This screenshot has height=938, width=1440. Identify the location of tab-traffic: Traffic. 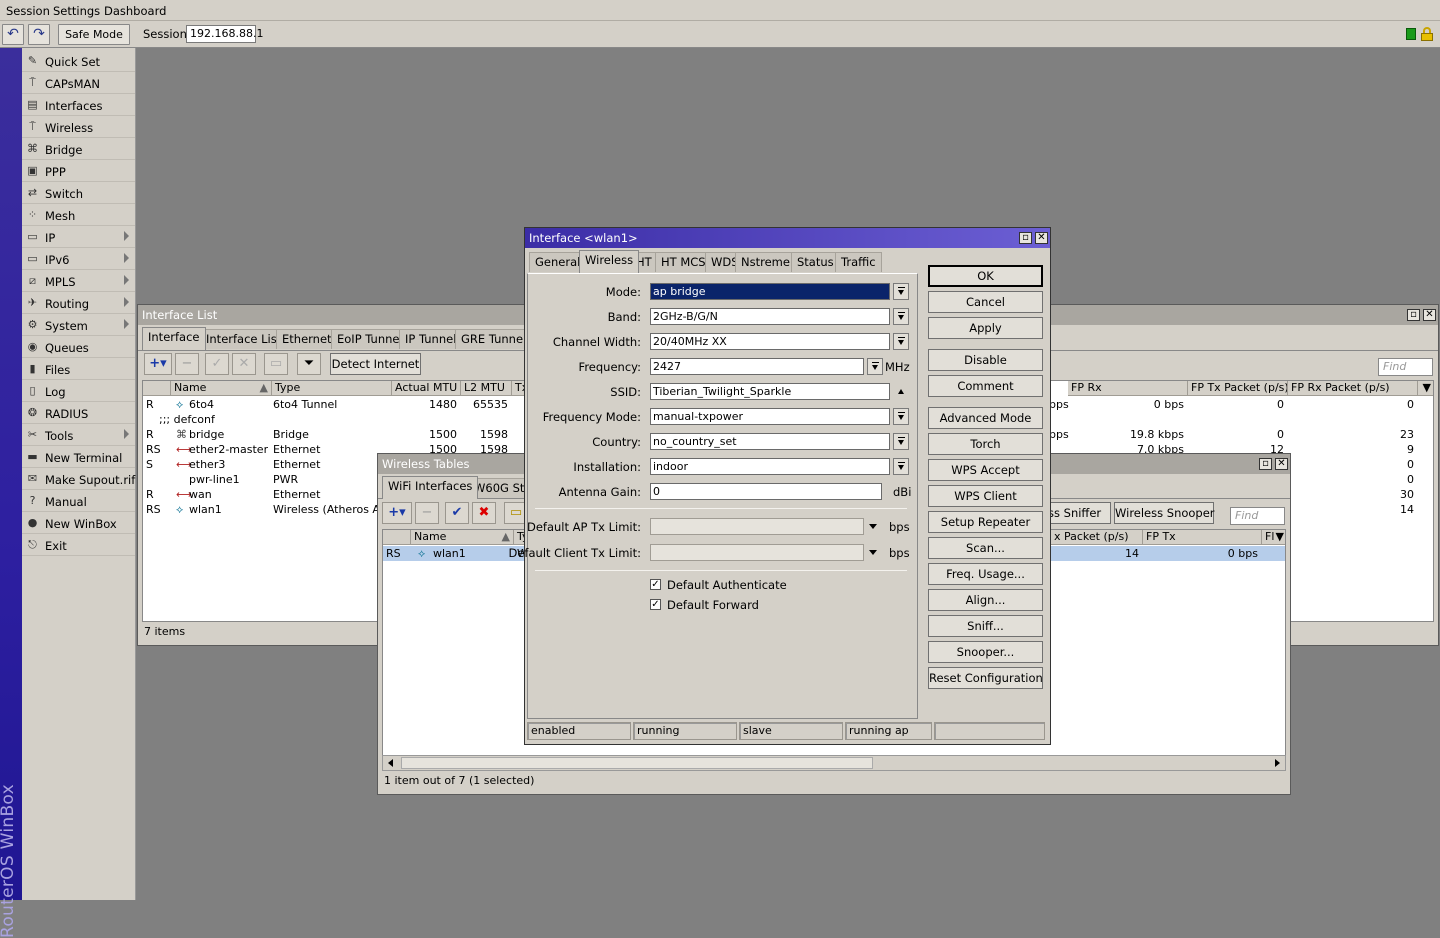
(858, 262).